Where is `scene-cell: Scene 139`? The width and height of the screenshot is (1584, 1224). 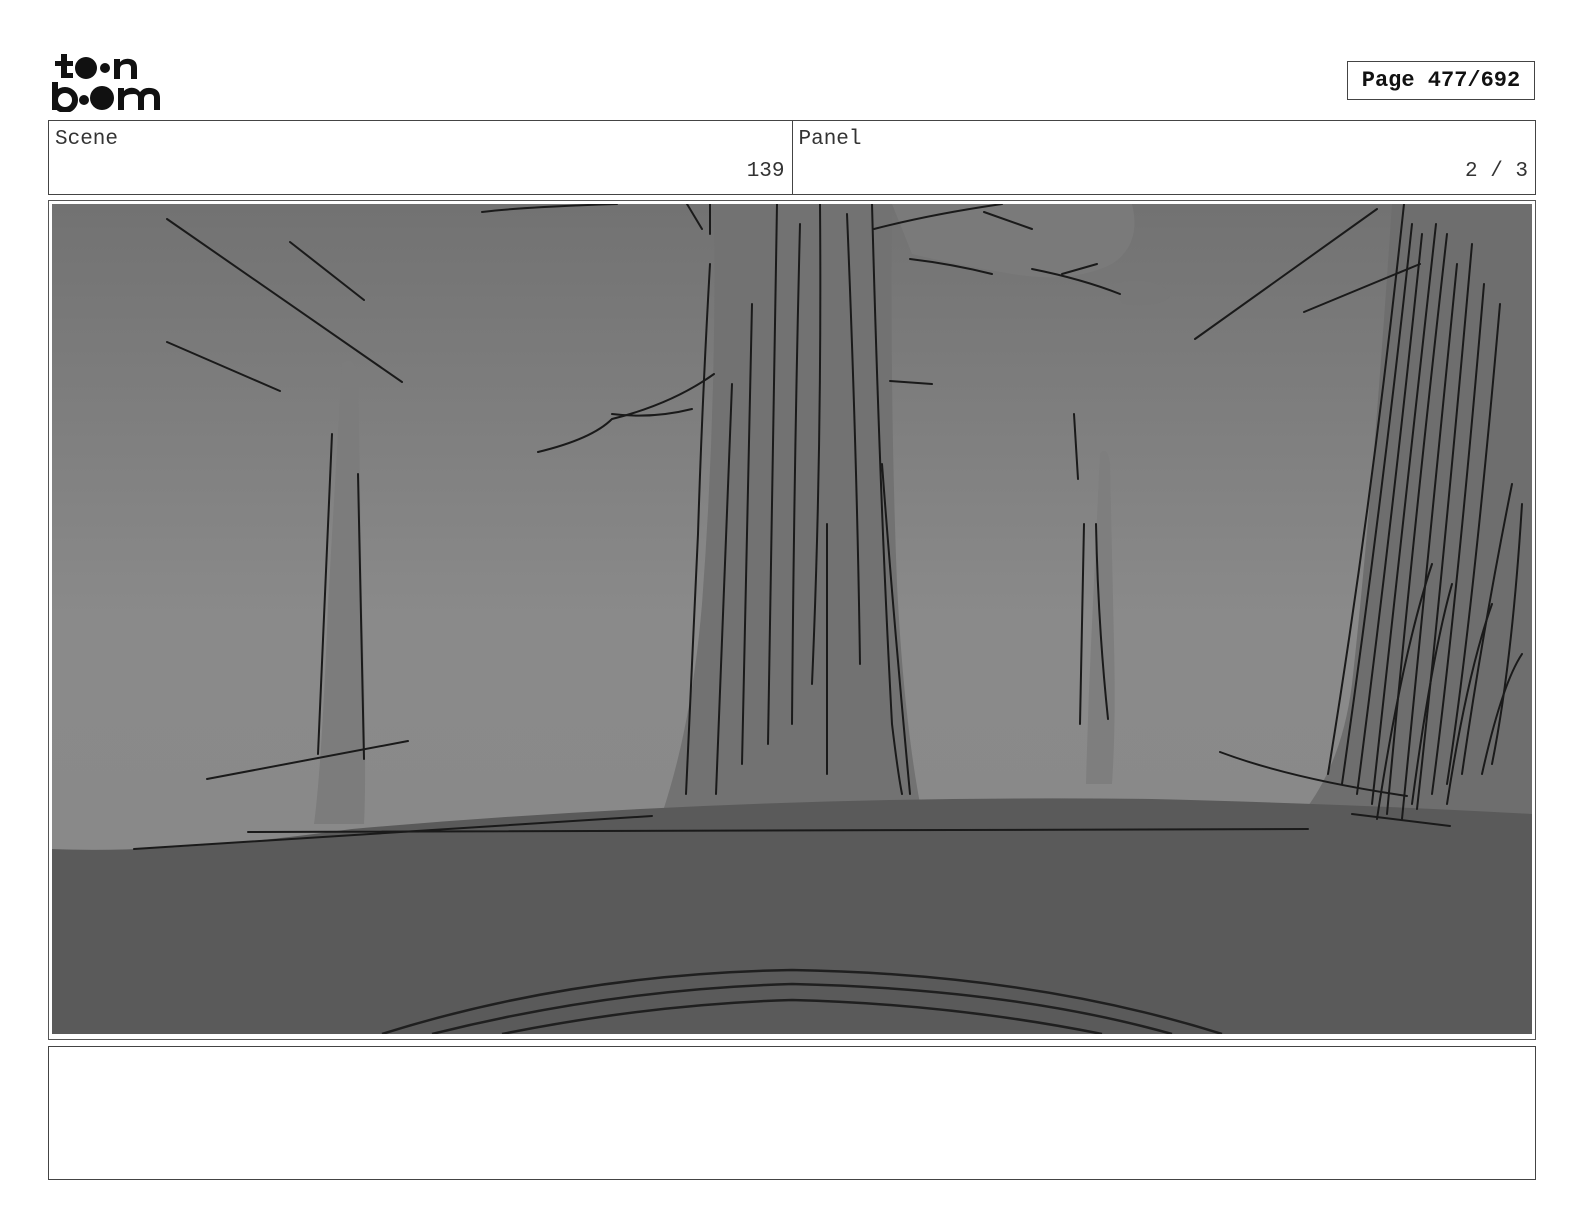 scene-cell: Scene 139 is located at coordinates (420, 157).